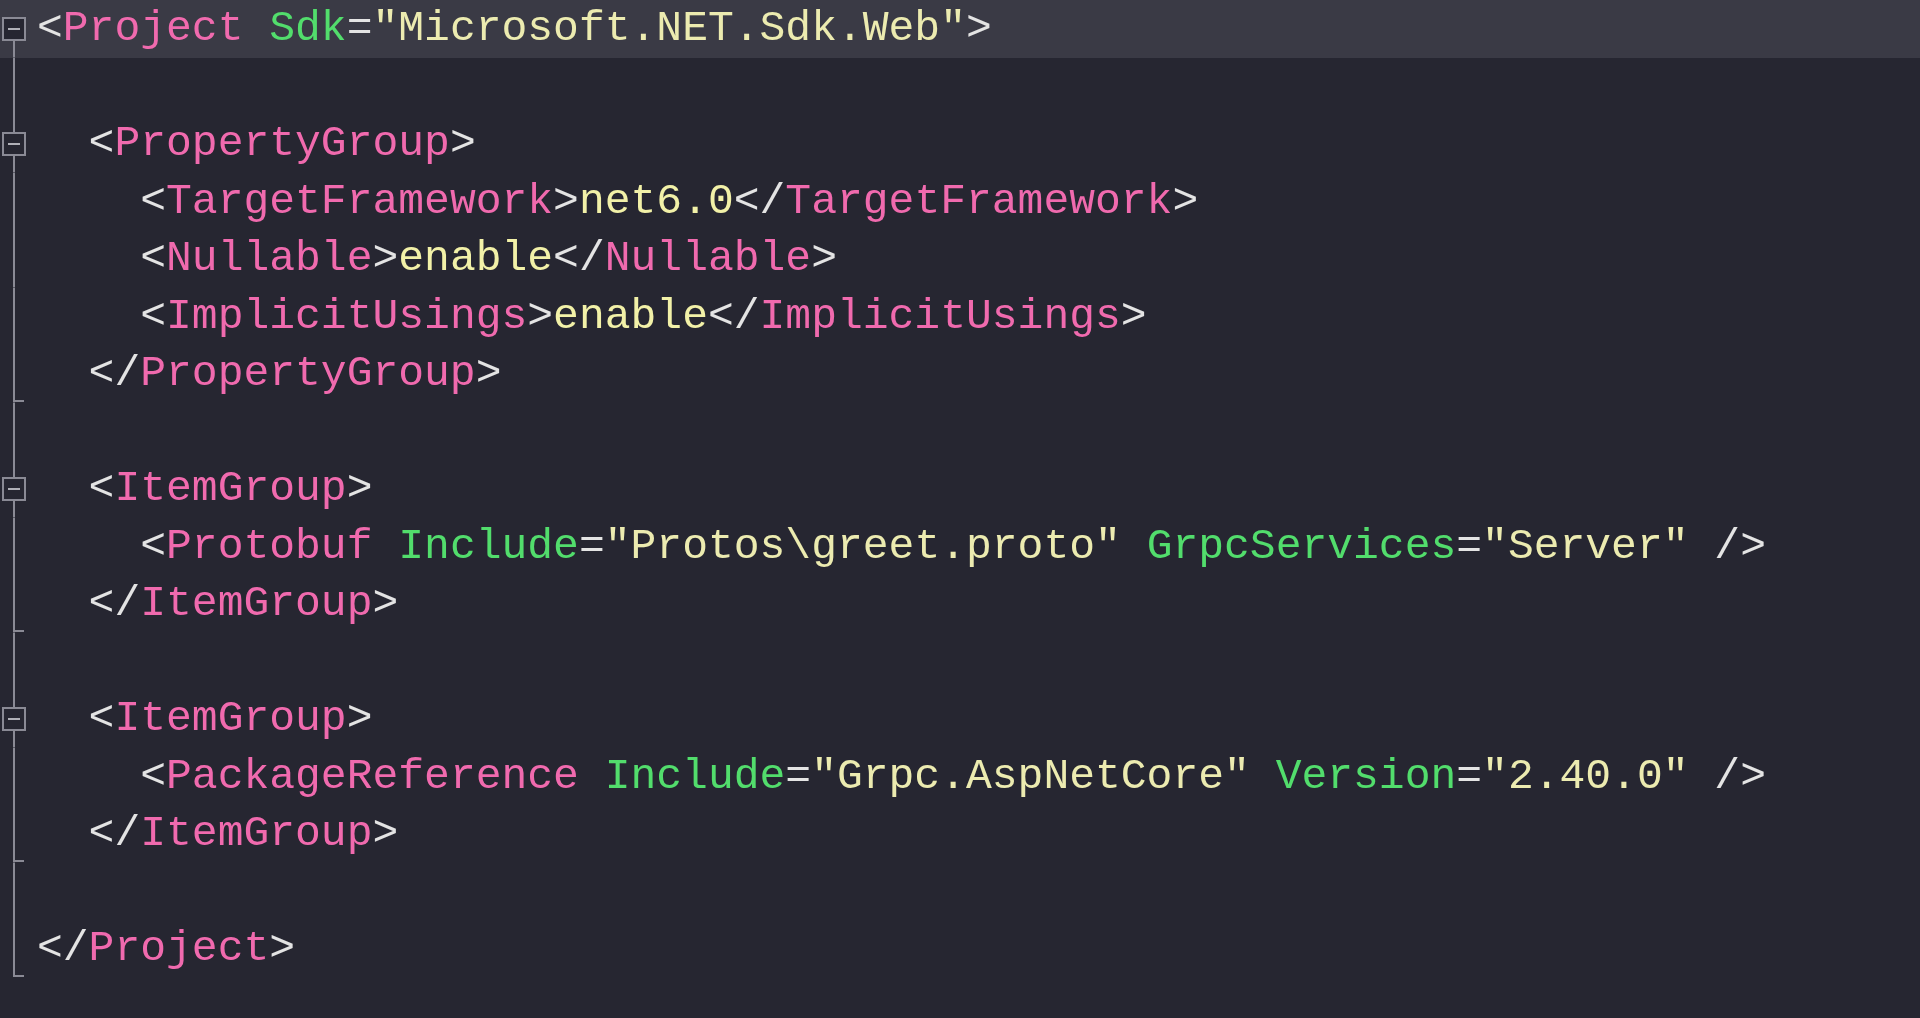 This screenshot has height=1018, width=1920. What do you see at coordinates (294, 374) in the screenshot?
I see `code-line: </PropertyGroup>` at bounding box center [294, 374].